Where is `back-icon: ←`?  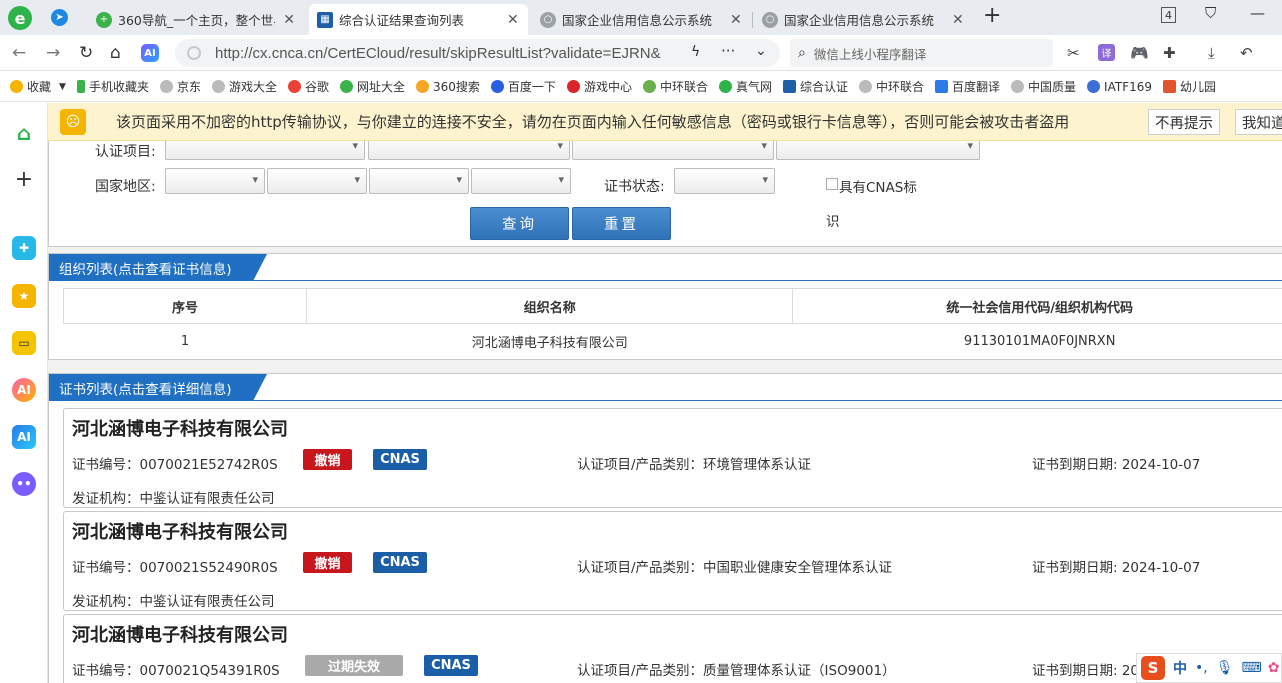
back-icon: ← is located at coordinates (19, 53).